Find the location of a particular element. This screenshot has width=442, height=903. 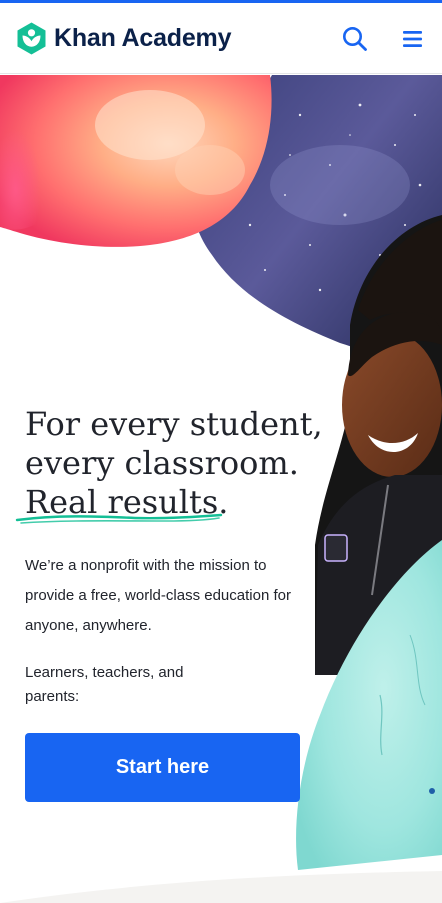

search-button is located at coordinates (355, 39).